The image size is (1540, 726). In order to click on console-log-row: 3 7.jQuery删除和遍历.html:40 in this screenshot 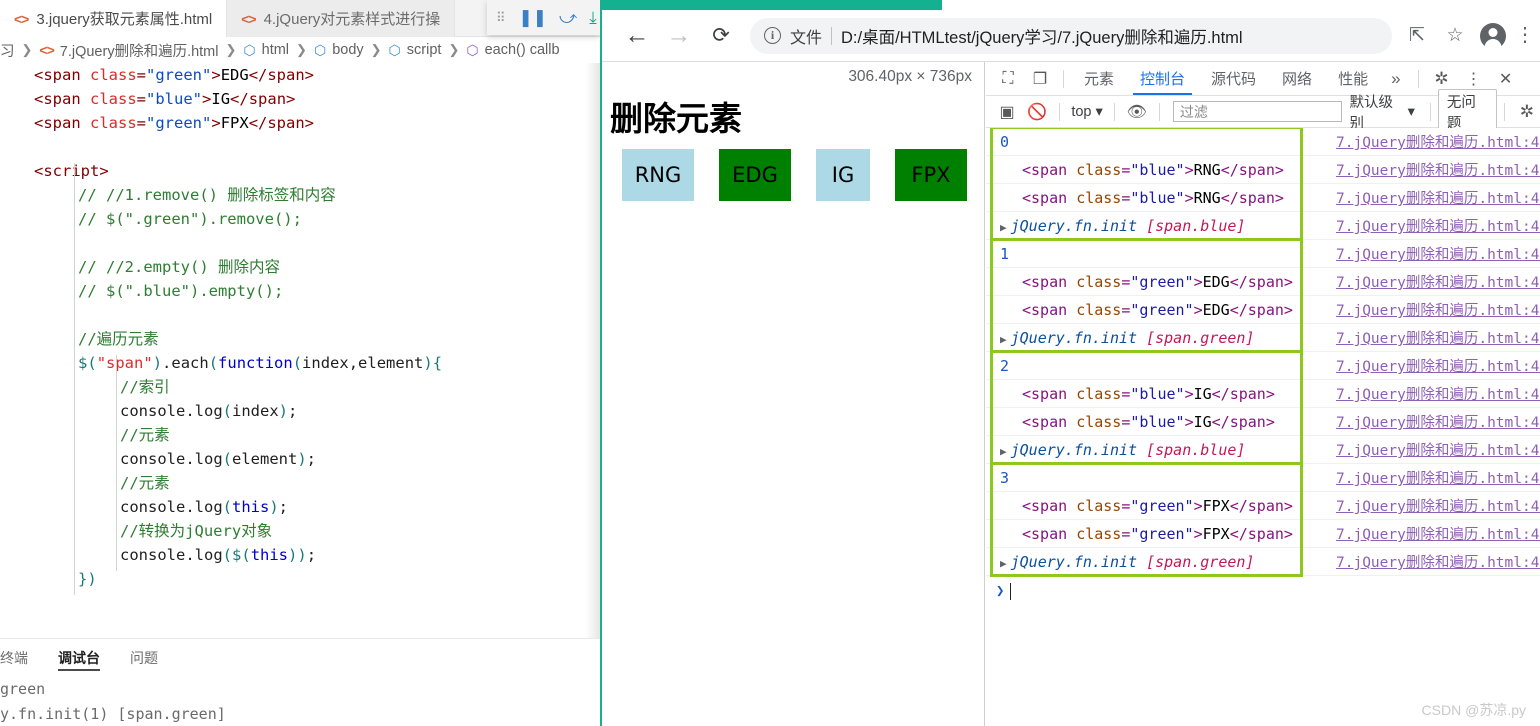, I will do `click(1263, 478)`.